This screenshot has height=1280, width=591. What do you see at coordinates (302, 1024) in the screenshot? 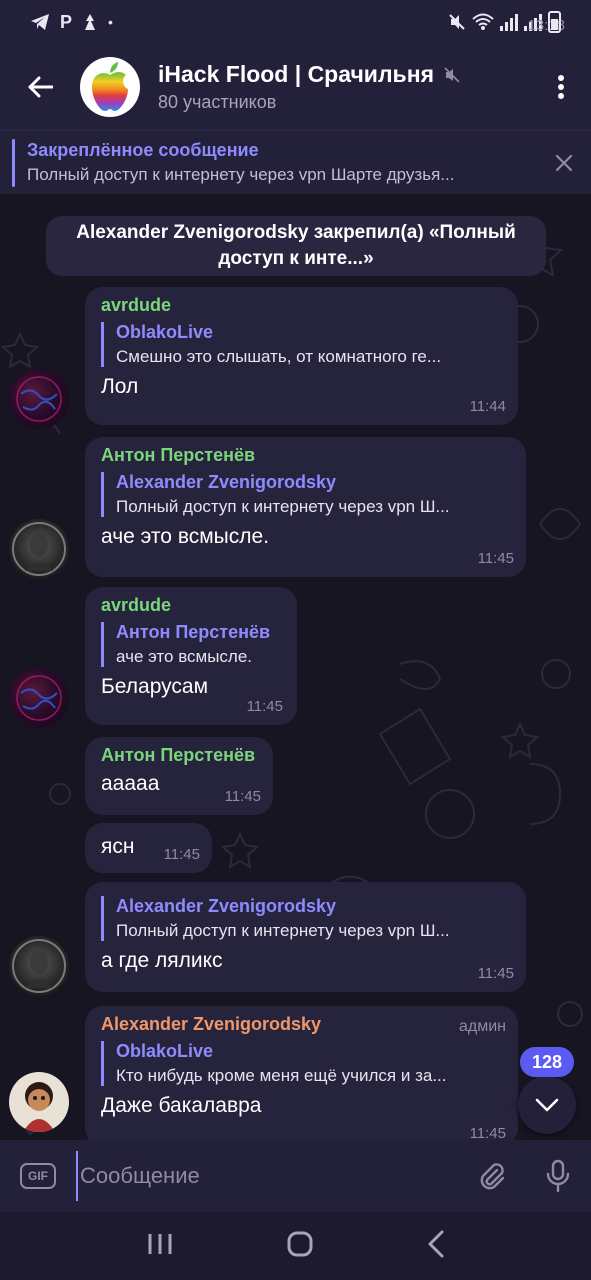
I see `sender-name: Alexander Zvenigorodsky` at bounding box center [302, 1024].